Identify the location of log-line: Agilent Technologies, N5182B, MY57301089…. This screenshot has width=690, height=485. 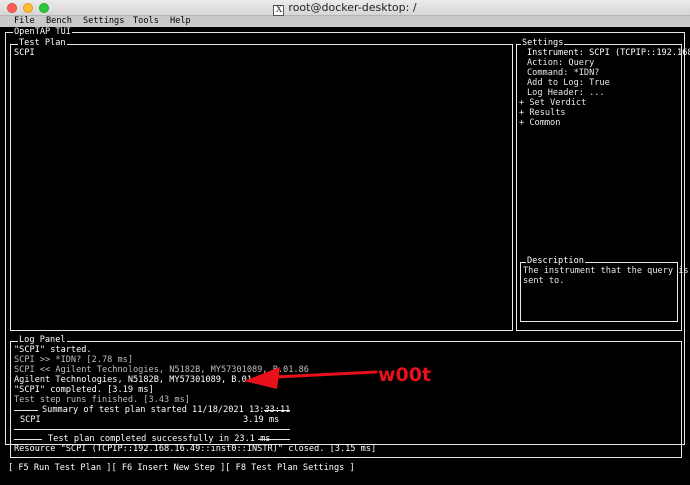
(141, 380).